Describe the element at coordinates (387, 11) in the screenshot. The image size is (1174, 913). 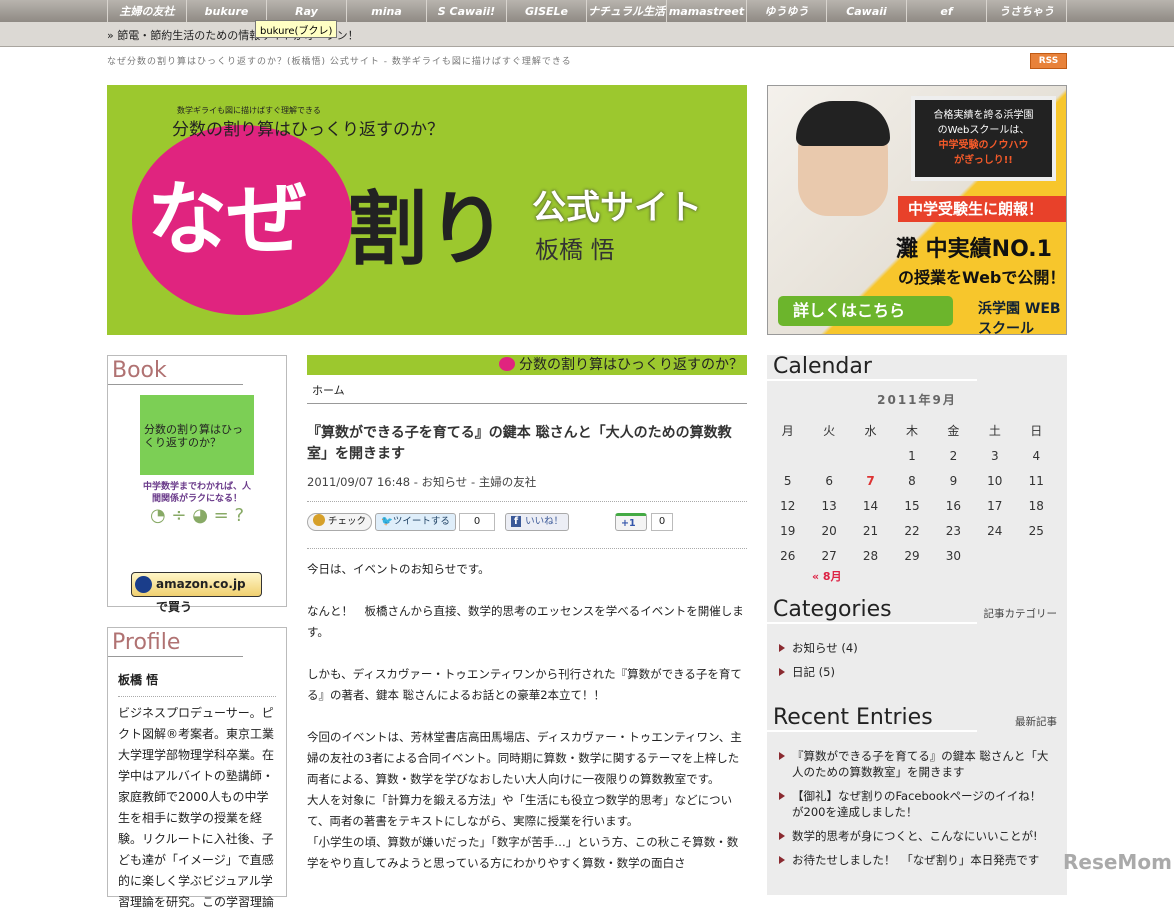
I see `nav-site-3: mina` at that location.